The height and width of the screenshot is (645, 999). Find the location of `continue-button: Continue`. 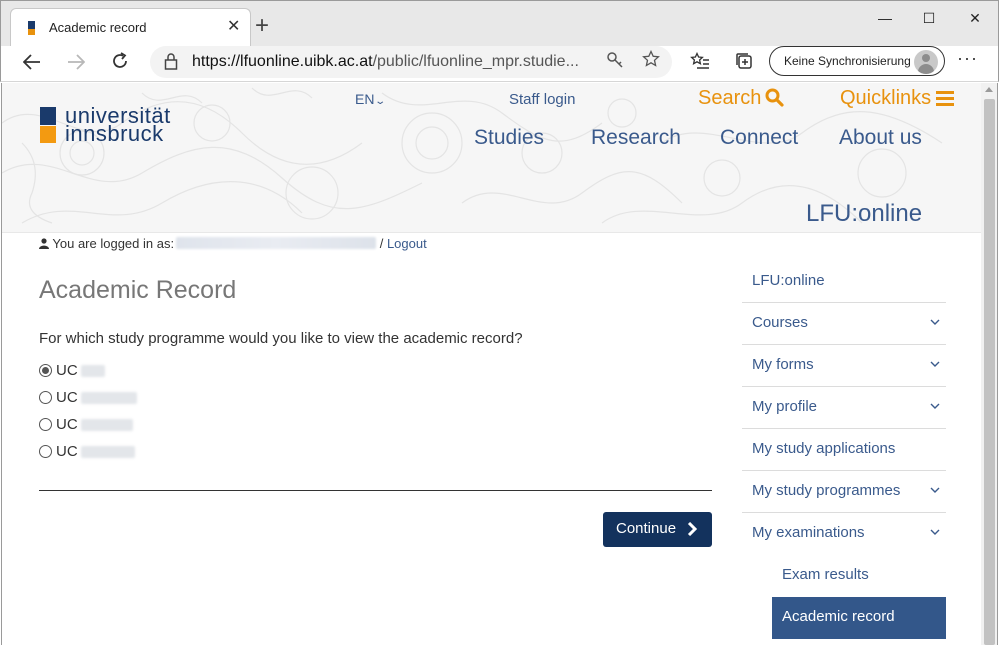

continue-button: Continue is located at coordinates (657, 529).